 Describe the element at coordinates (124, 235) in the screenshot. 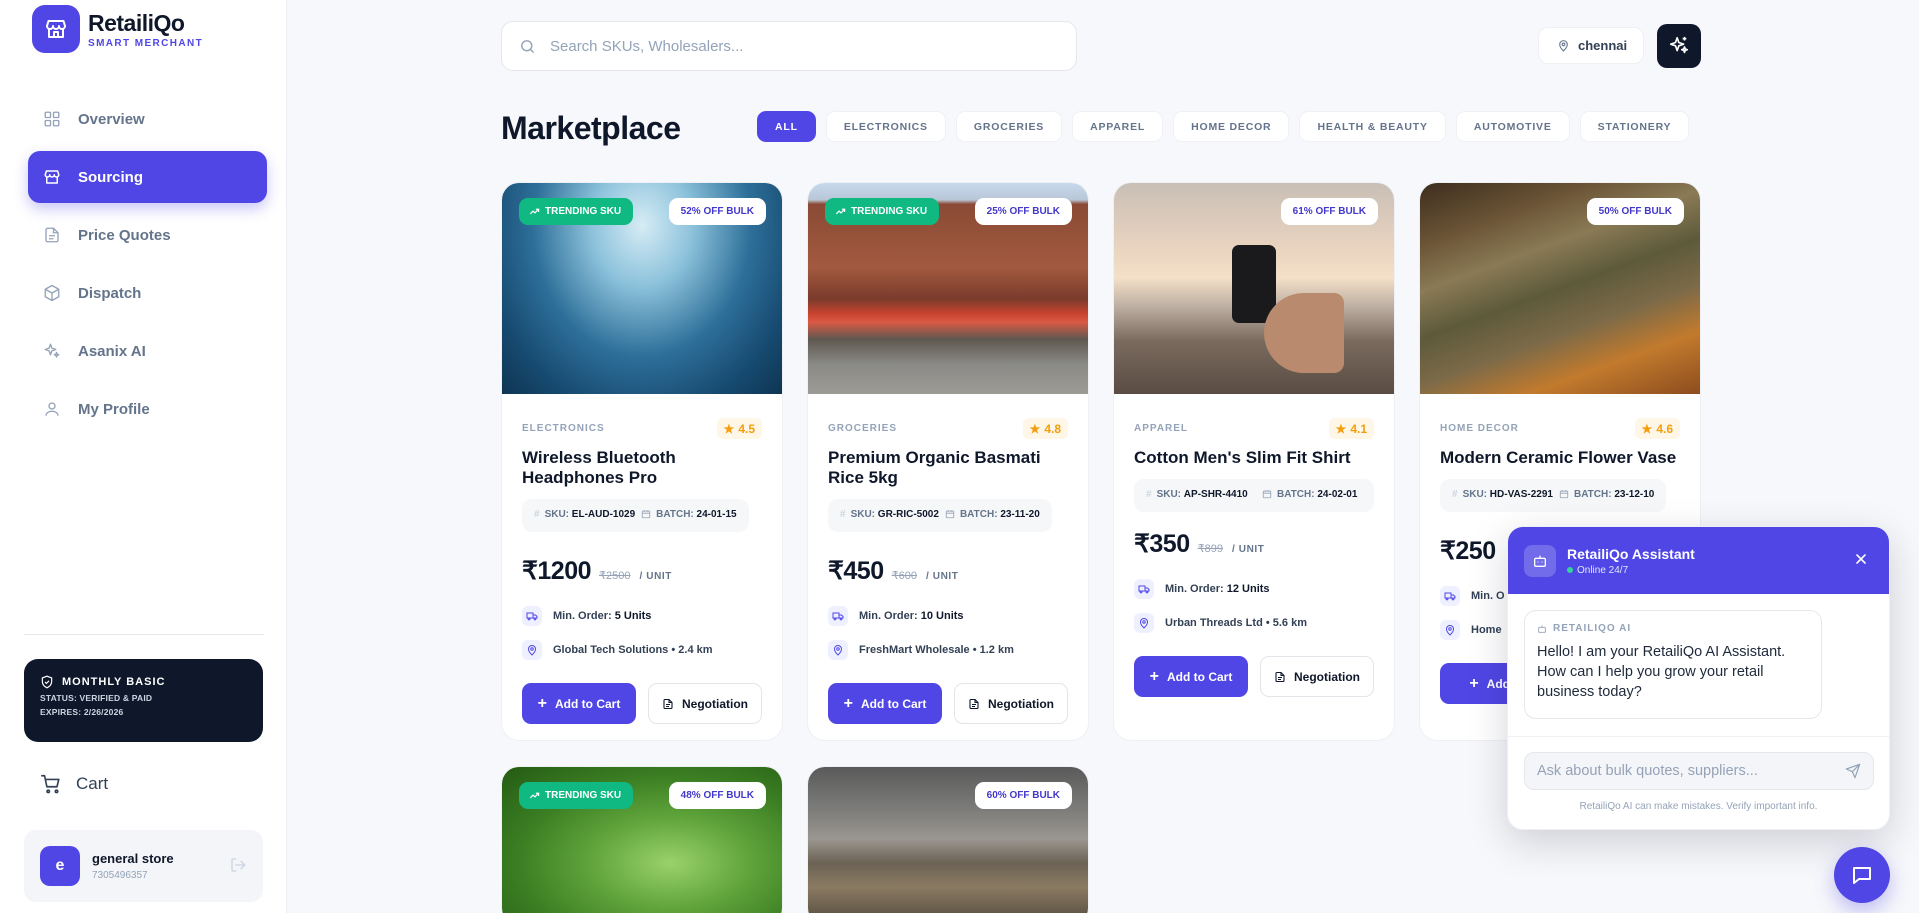

I see `sidebar-item-label: Price Quotes` at that location.